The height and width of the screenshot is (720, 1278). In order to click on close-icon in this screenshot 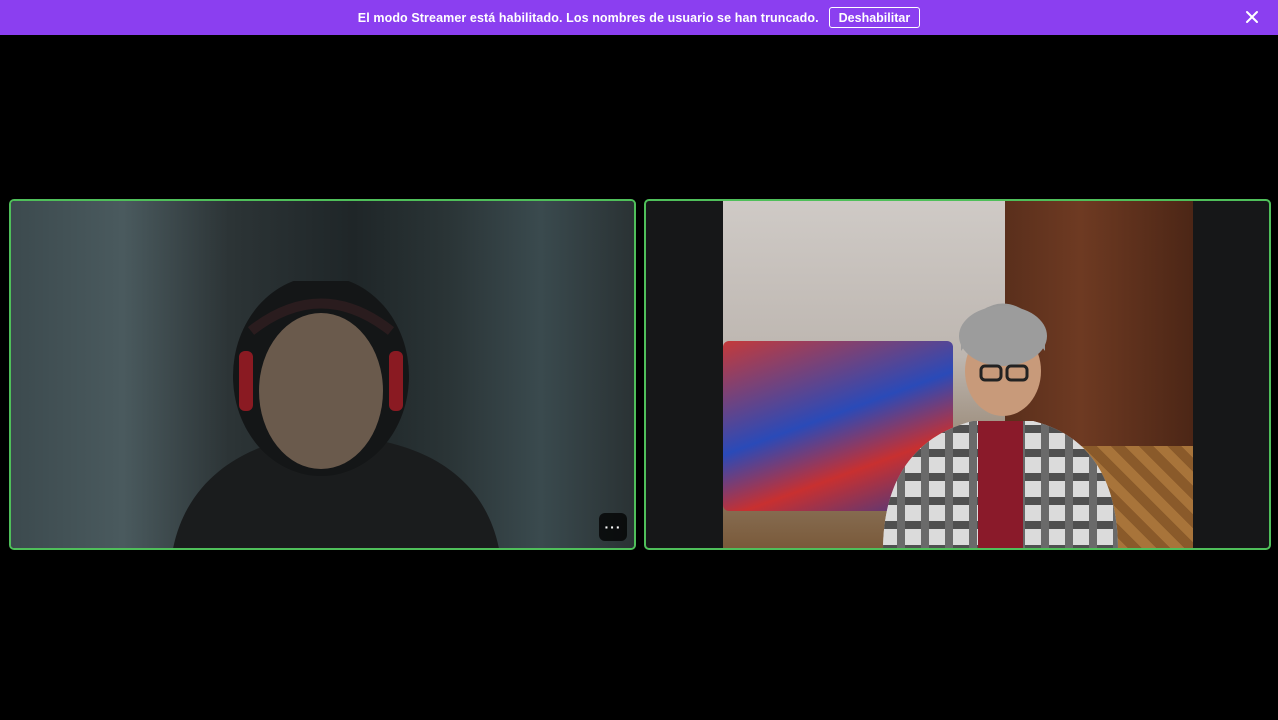, I will do `click(1252, 17)`.